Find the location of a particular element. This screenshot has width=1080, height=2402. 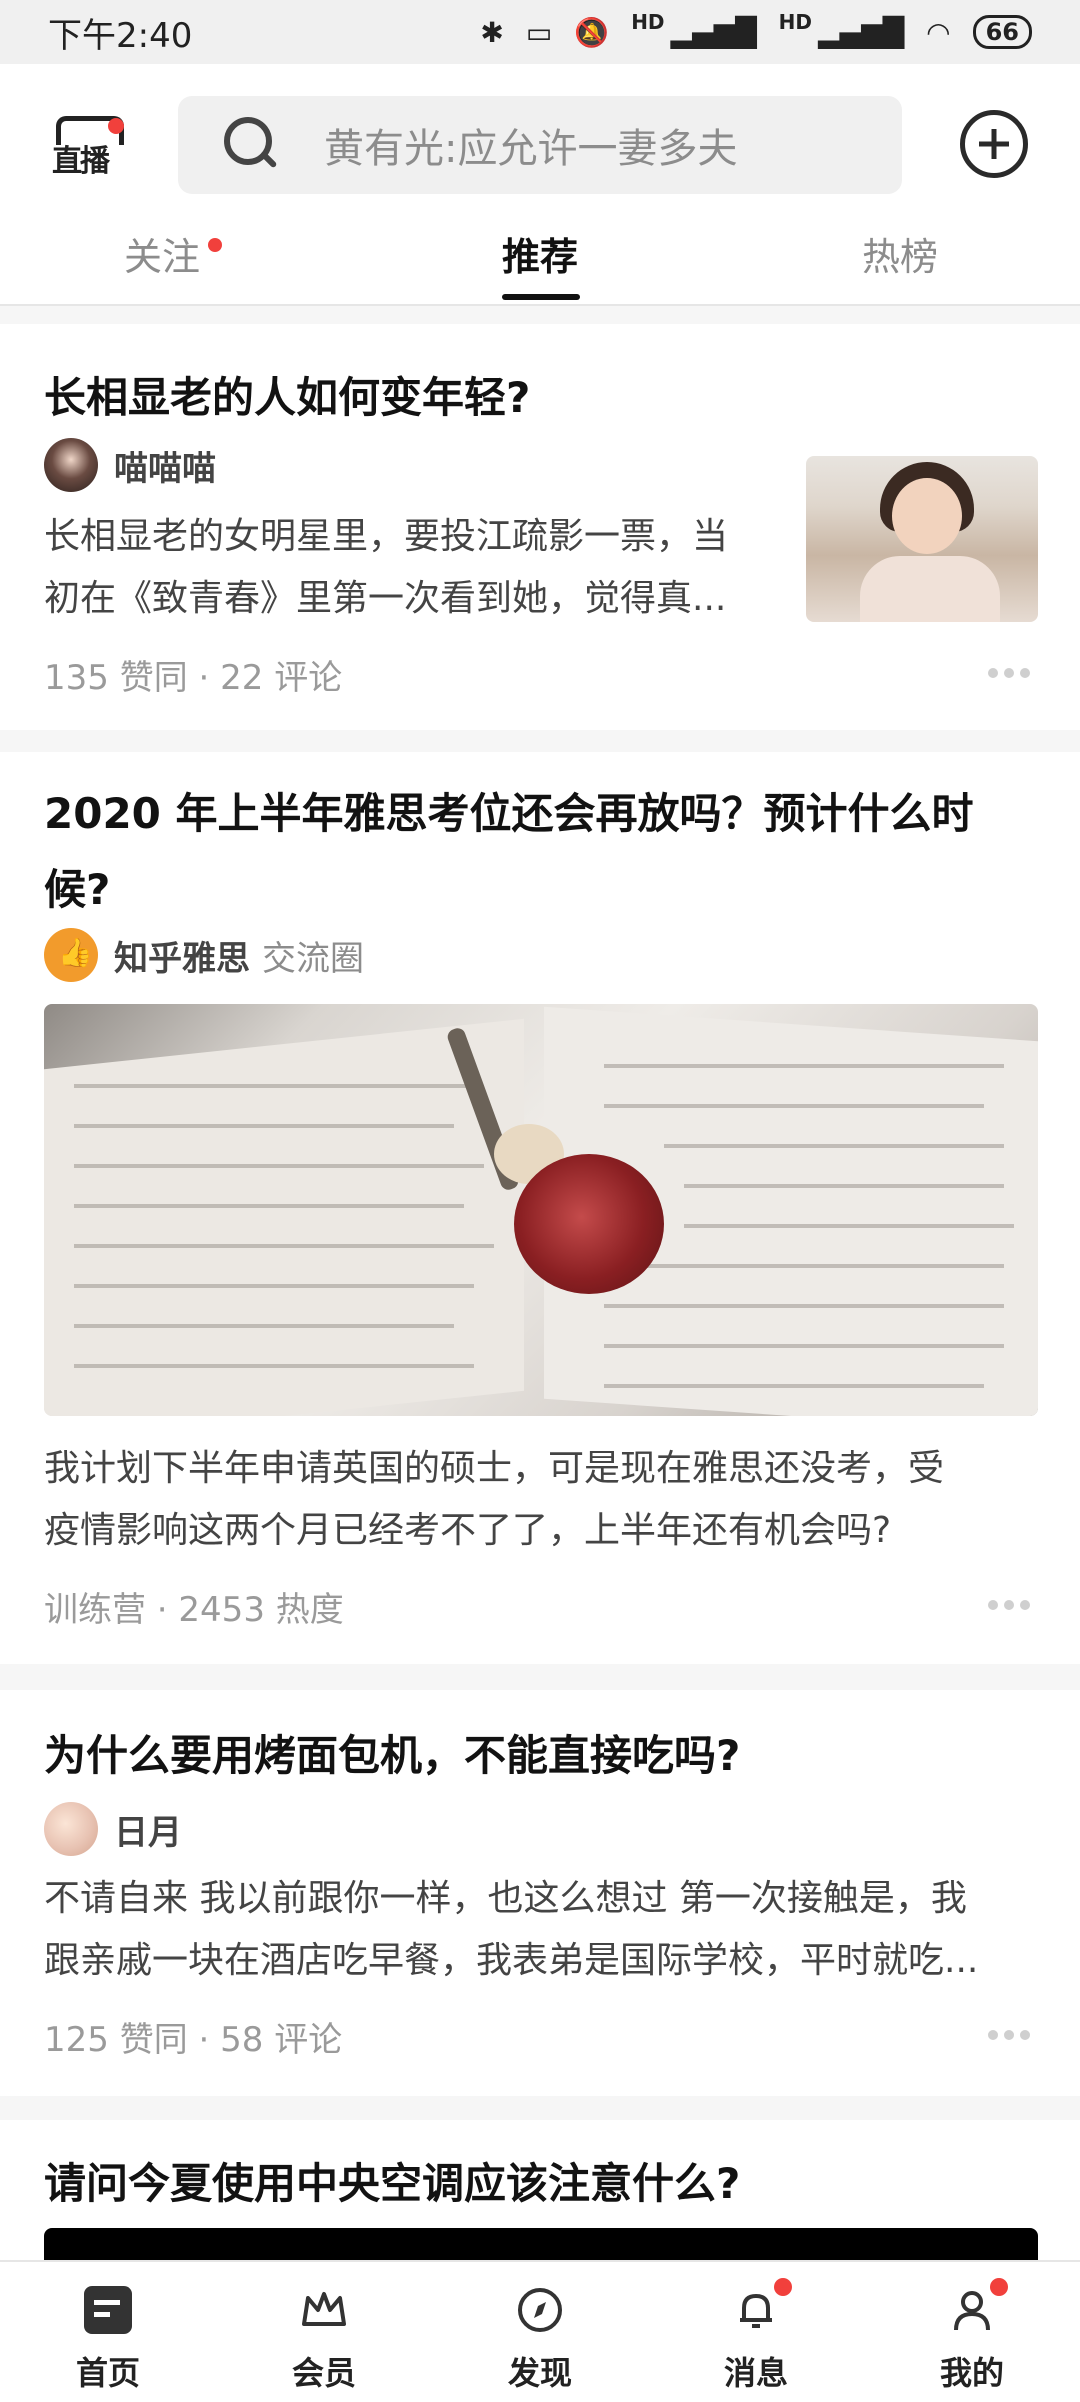

bluetooth-icon: ✱ is located at coordinates (492, 32).